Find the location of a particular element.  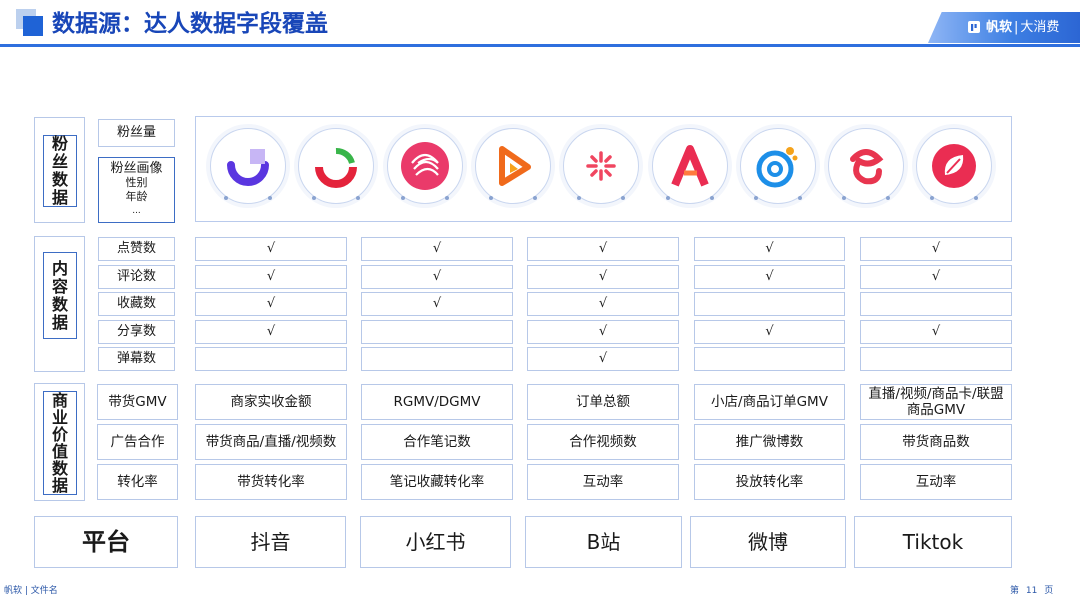

commercial-matrix-cell: 推广微博数 is located at coordinates (769, 442).